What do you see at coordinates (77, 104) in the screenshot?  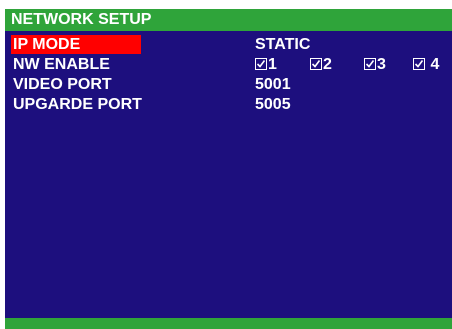 I see `upgrade-port-label: UPGARDE PORT` at bounding box center [77, 104].